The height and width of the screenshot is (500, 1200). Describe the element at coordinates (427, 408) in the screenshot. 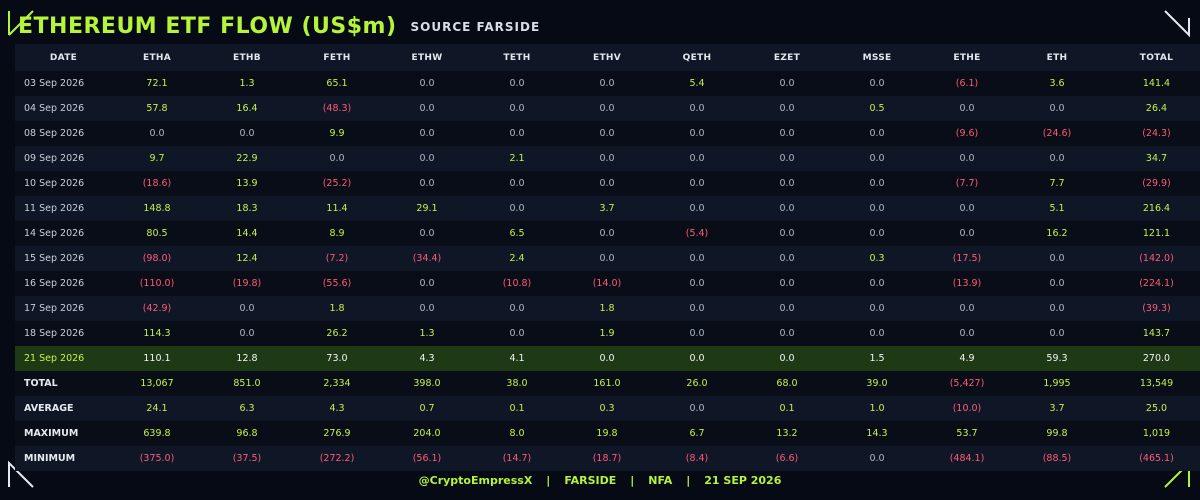

I see `cell-ethw: 0.7` at that location.